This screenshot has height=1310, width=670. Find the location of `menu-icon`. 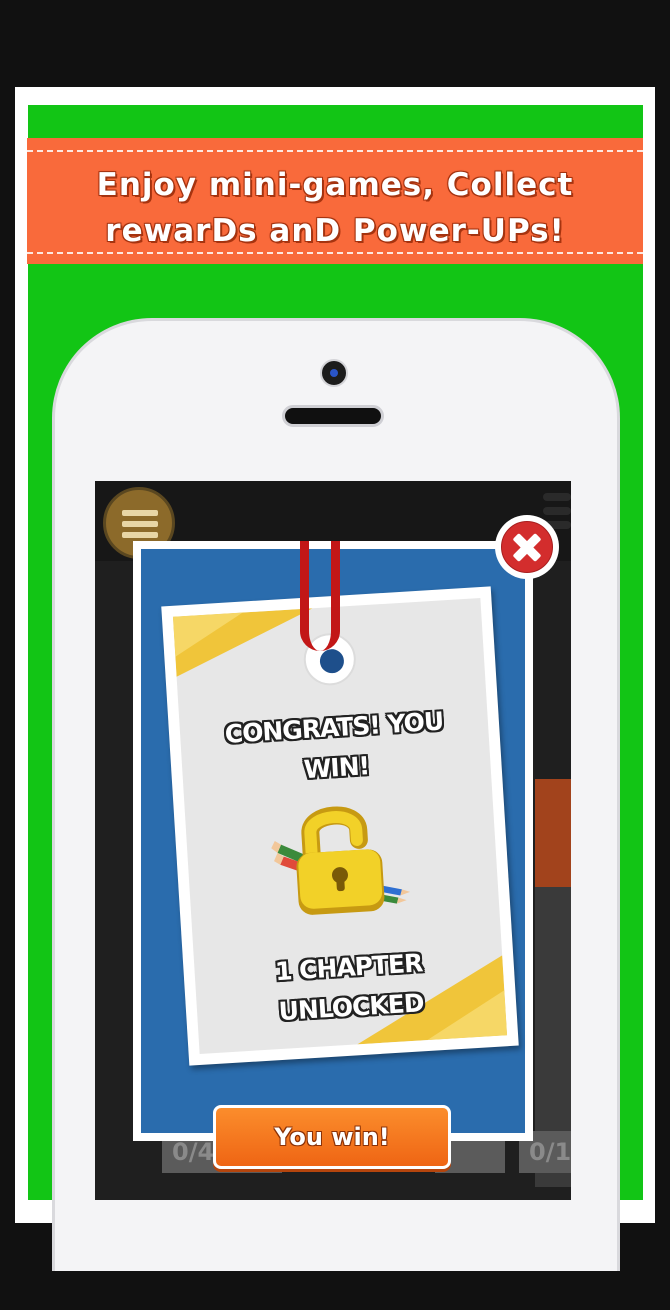

menu-icon is located at coordinates (140, 513).